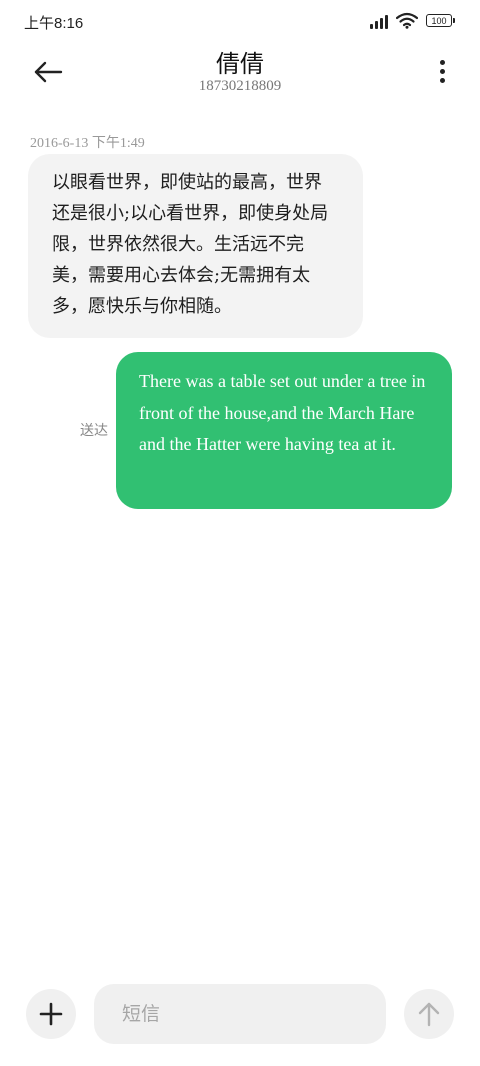  I want to click on status-icons: 100, so click(412, 20).